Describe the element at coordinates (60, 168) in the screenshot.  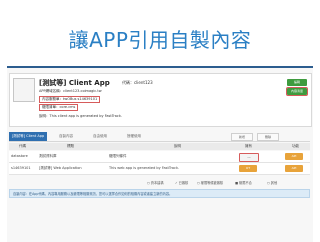
I see `row-title: [測試等] Web Application` at that location.